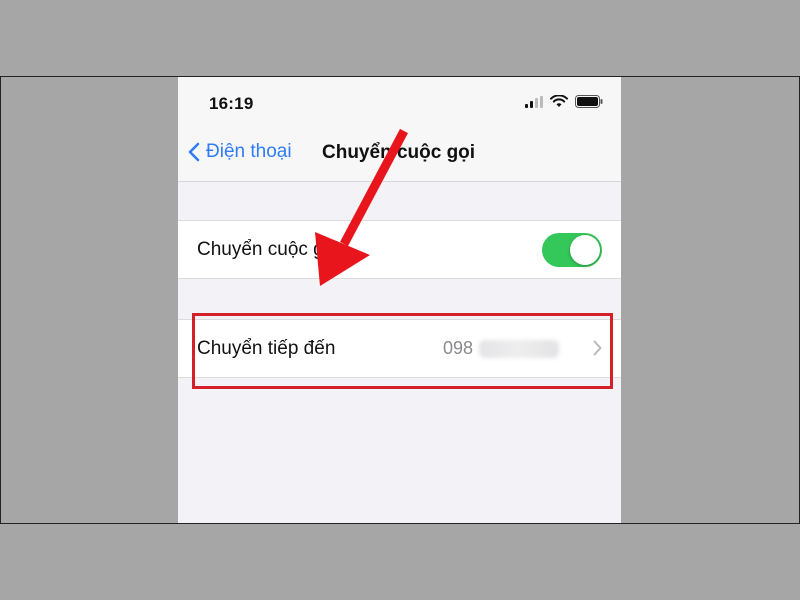 This screenshot has height=600, width=800. Describe the element at coordinates (399, 103) in the screenshot. I see `status-bar: 16:19` at that location.